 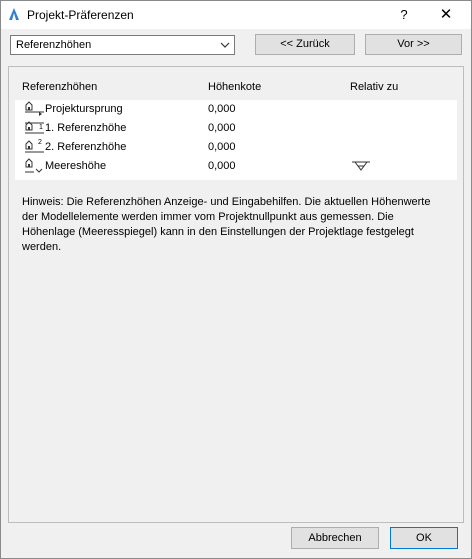 What do you see at coordinates (446, 15) in the screenshot?
I see `close-button: ✕` at bounding box center [446, 15].